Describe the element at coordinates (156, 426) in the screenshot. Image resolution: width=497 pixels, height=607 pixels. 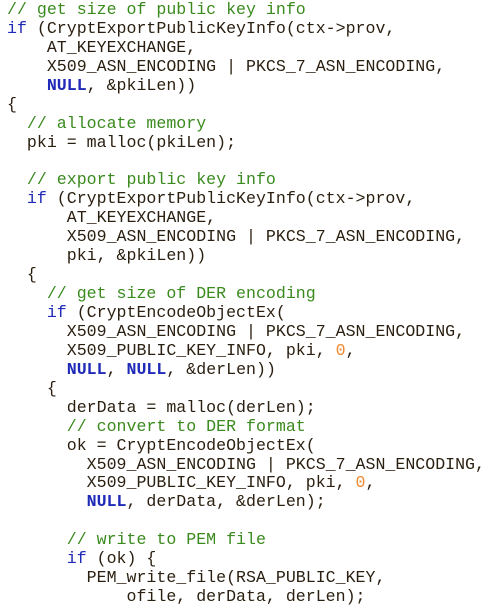
I see `code-comment: // convert to DER format` at that location.